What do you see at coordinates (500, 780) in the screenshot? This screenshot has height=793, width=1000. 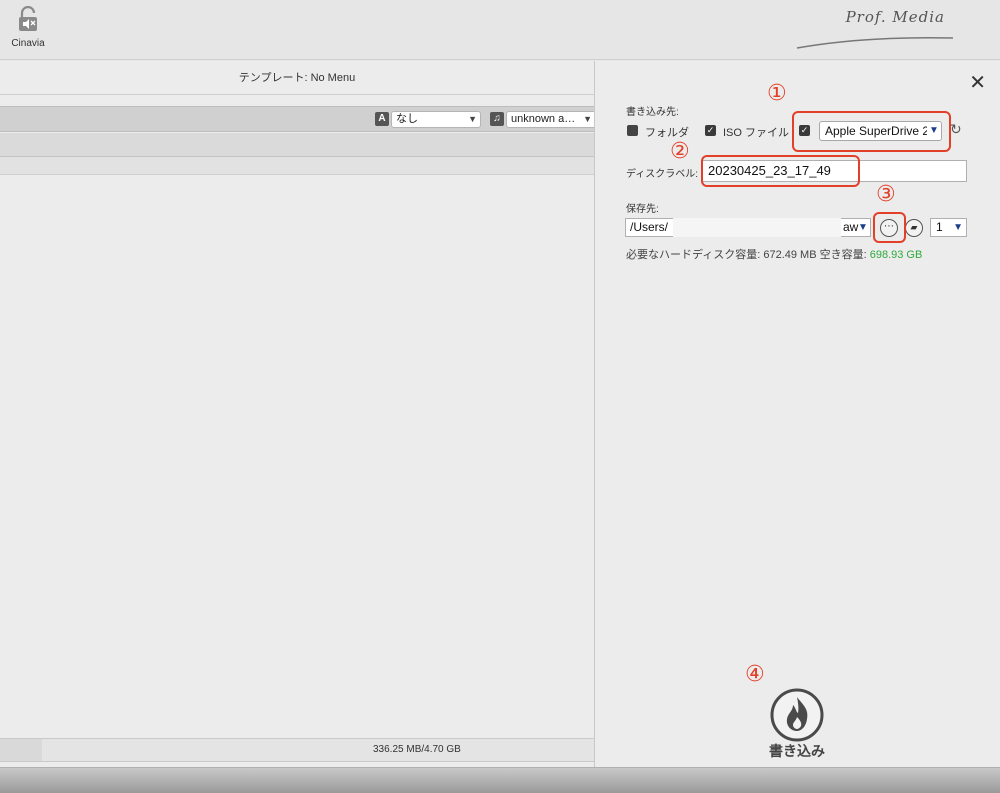 I see `window-bottom-bar` at bounding box center [500, 780].